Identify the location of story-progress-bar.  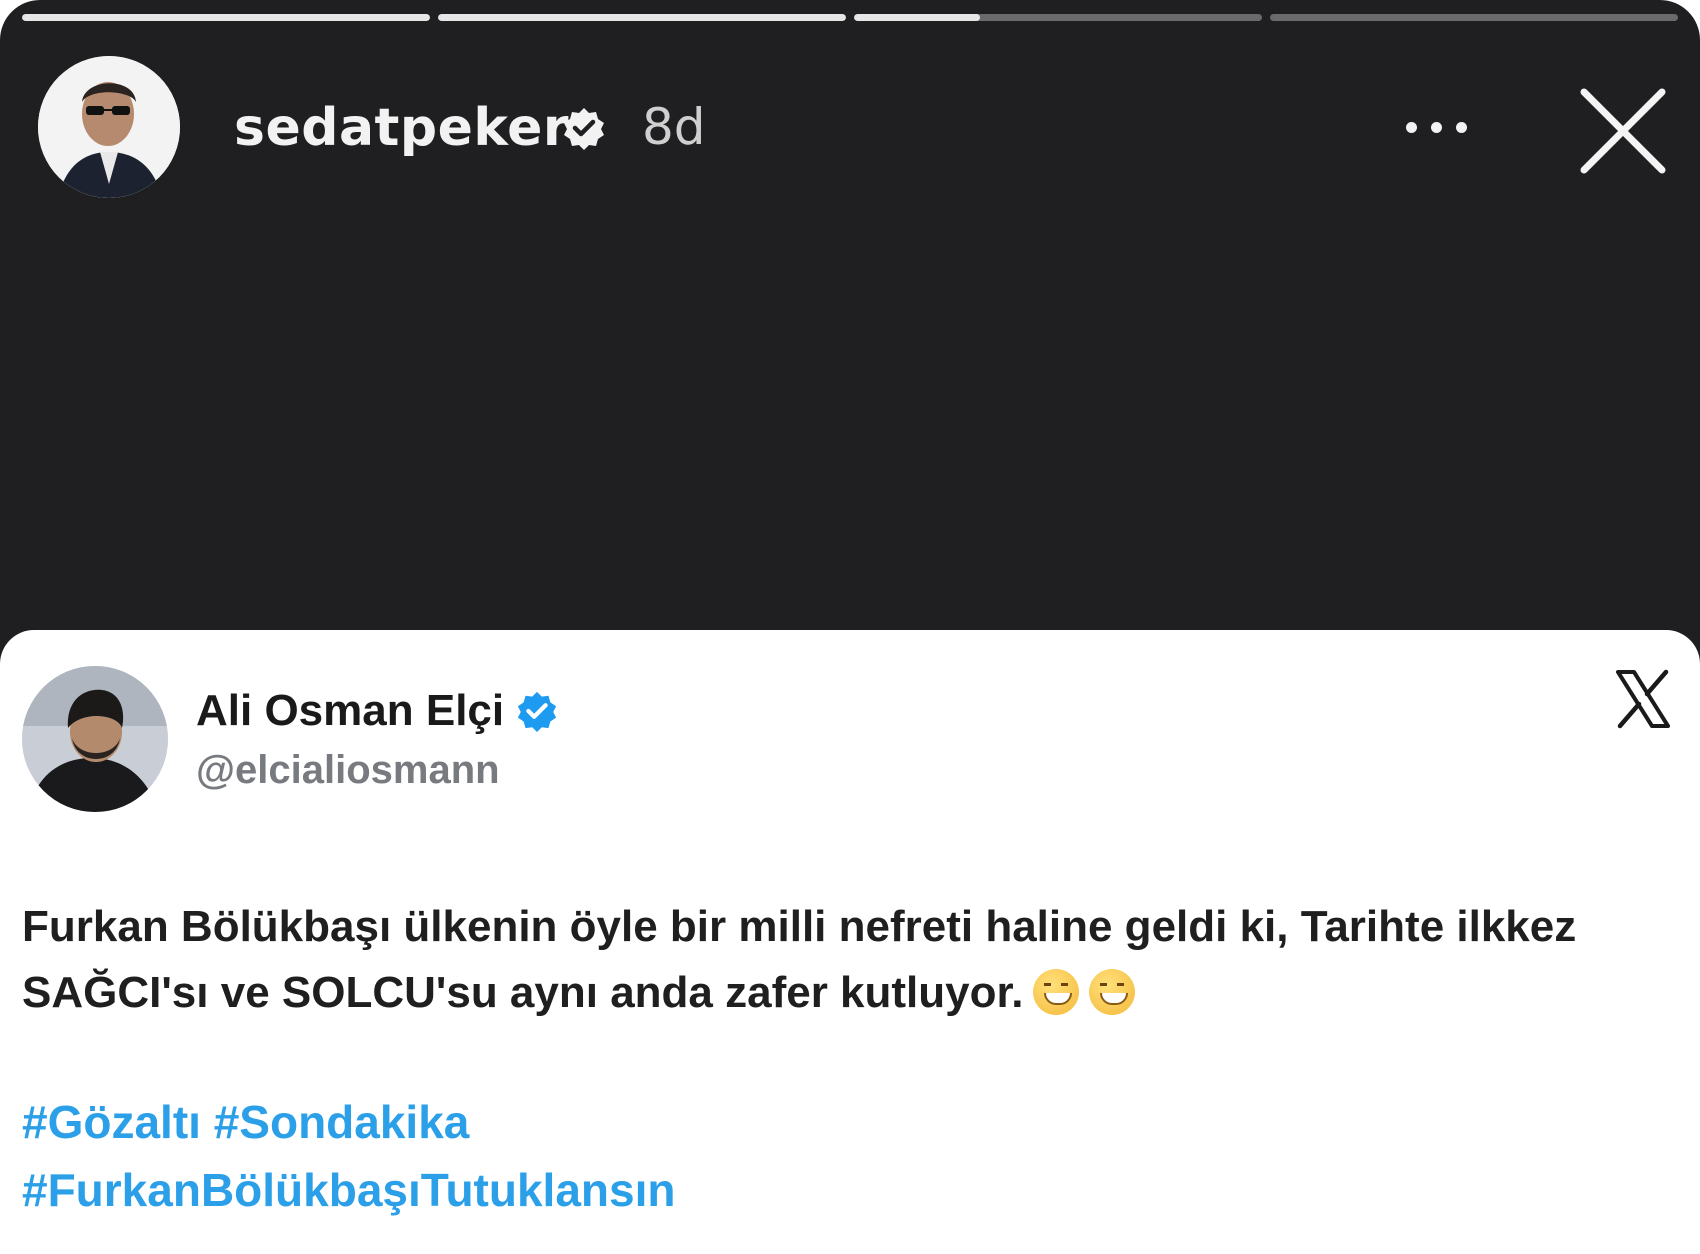
(850, 18).